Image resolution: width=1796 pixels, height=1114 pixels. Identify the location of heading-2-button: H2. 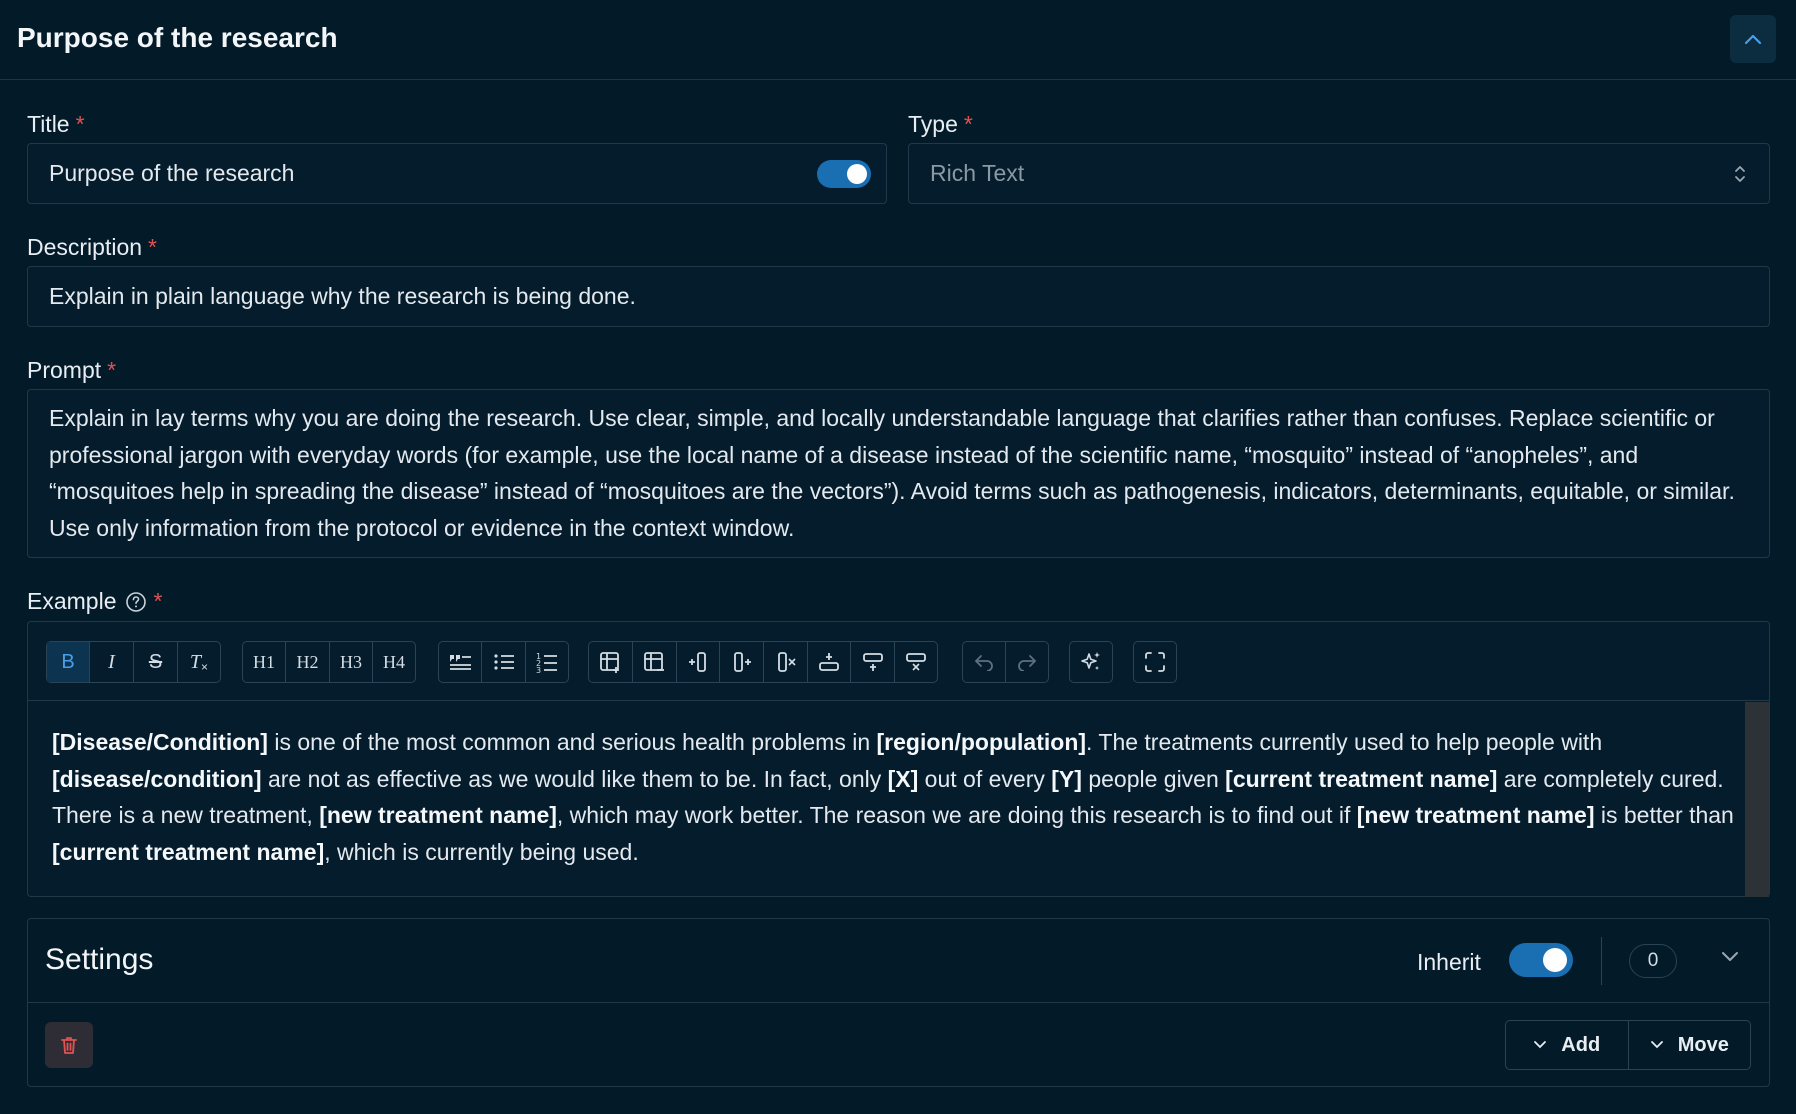
(308, 662).